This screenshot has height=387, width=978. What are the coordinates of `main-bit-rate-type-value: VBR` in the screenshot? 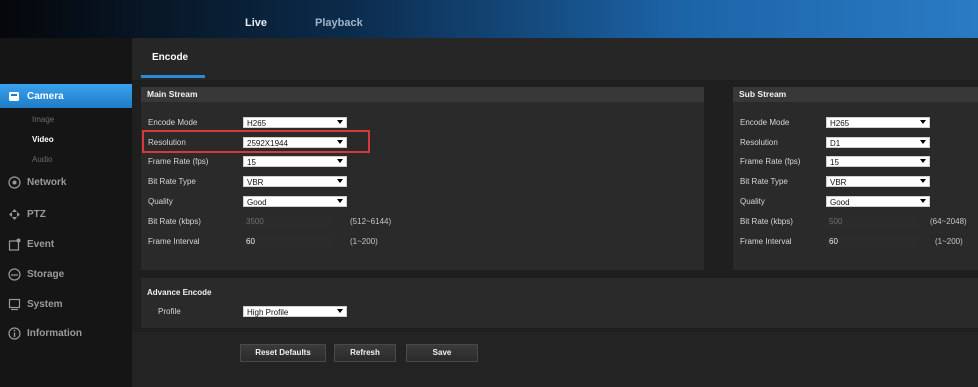 It's located at (255, 182).